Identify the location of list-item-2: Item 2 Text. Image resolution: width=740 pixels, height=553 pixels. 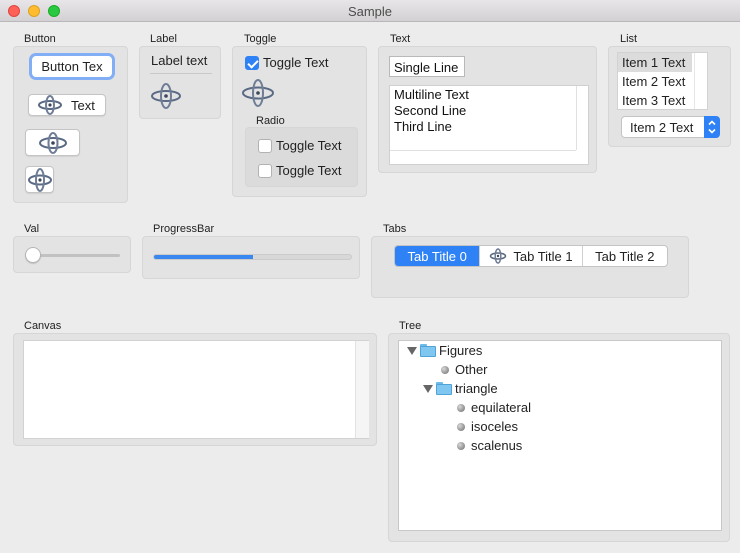
(655, 81).